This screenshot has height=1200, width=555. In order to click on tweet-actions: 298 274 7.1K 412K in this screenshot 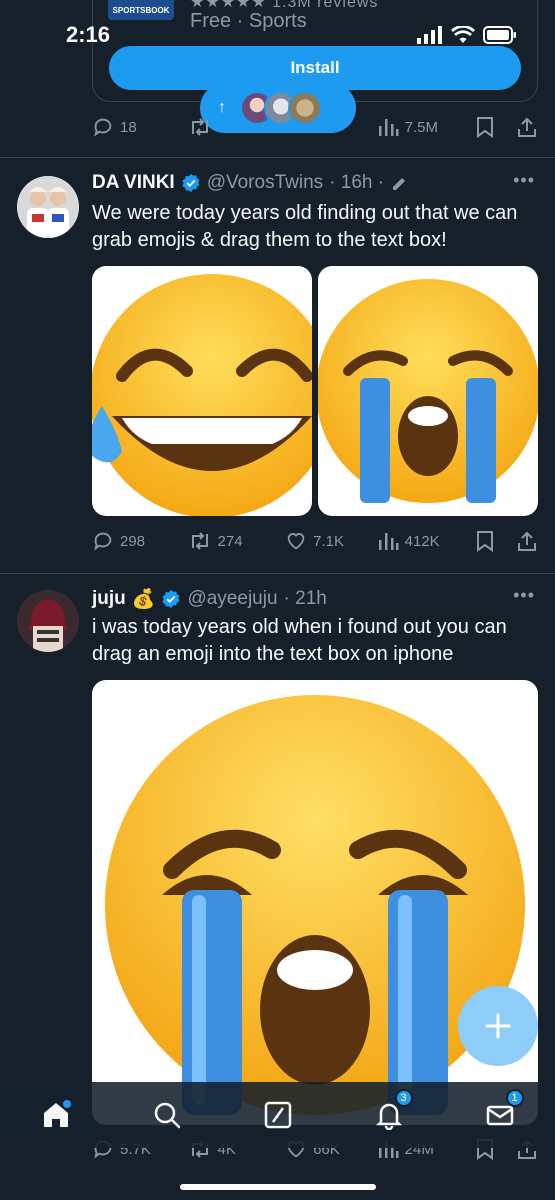, I will do `click(315, 541)`.